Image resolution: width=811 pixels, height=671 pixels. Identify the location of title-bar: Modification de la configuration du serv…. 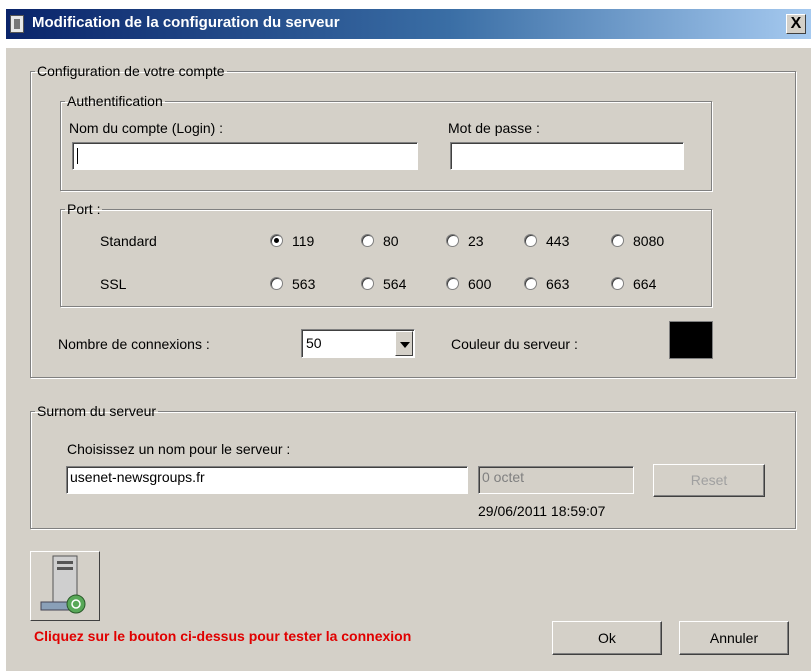
(408, 24).